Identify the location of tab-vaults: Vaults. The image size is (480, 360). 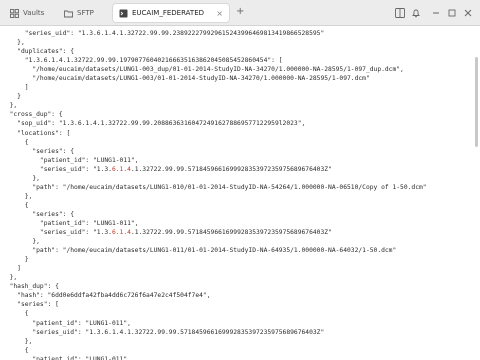
(29, 13).